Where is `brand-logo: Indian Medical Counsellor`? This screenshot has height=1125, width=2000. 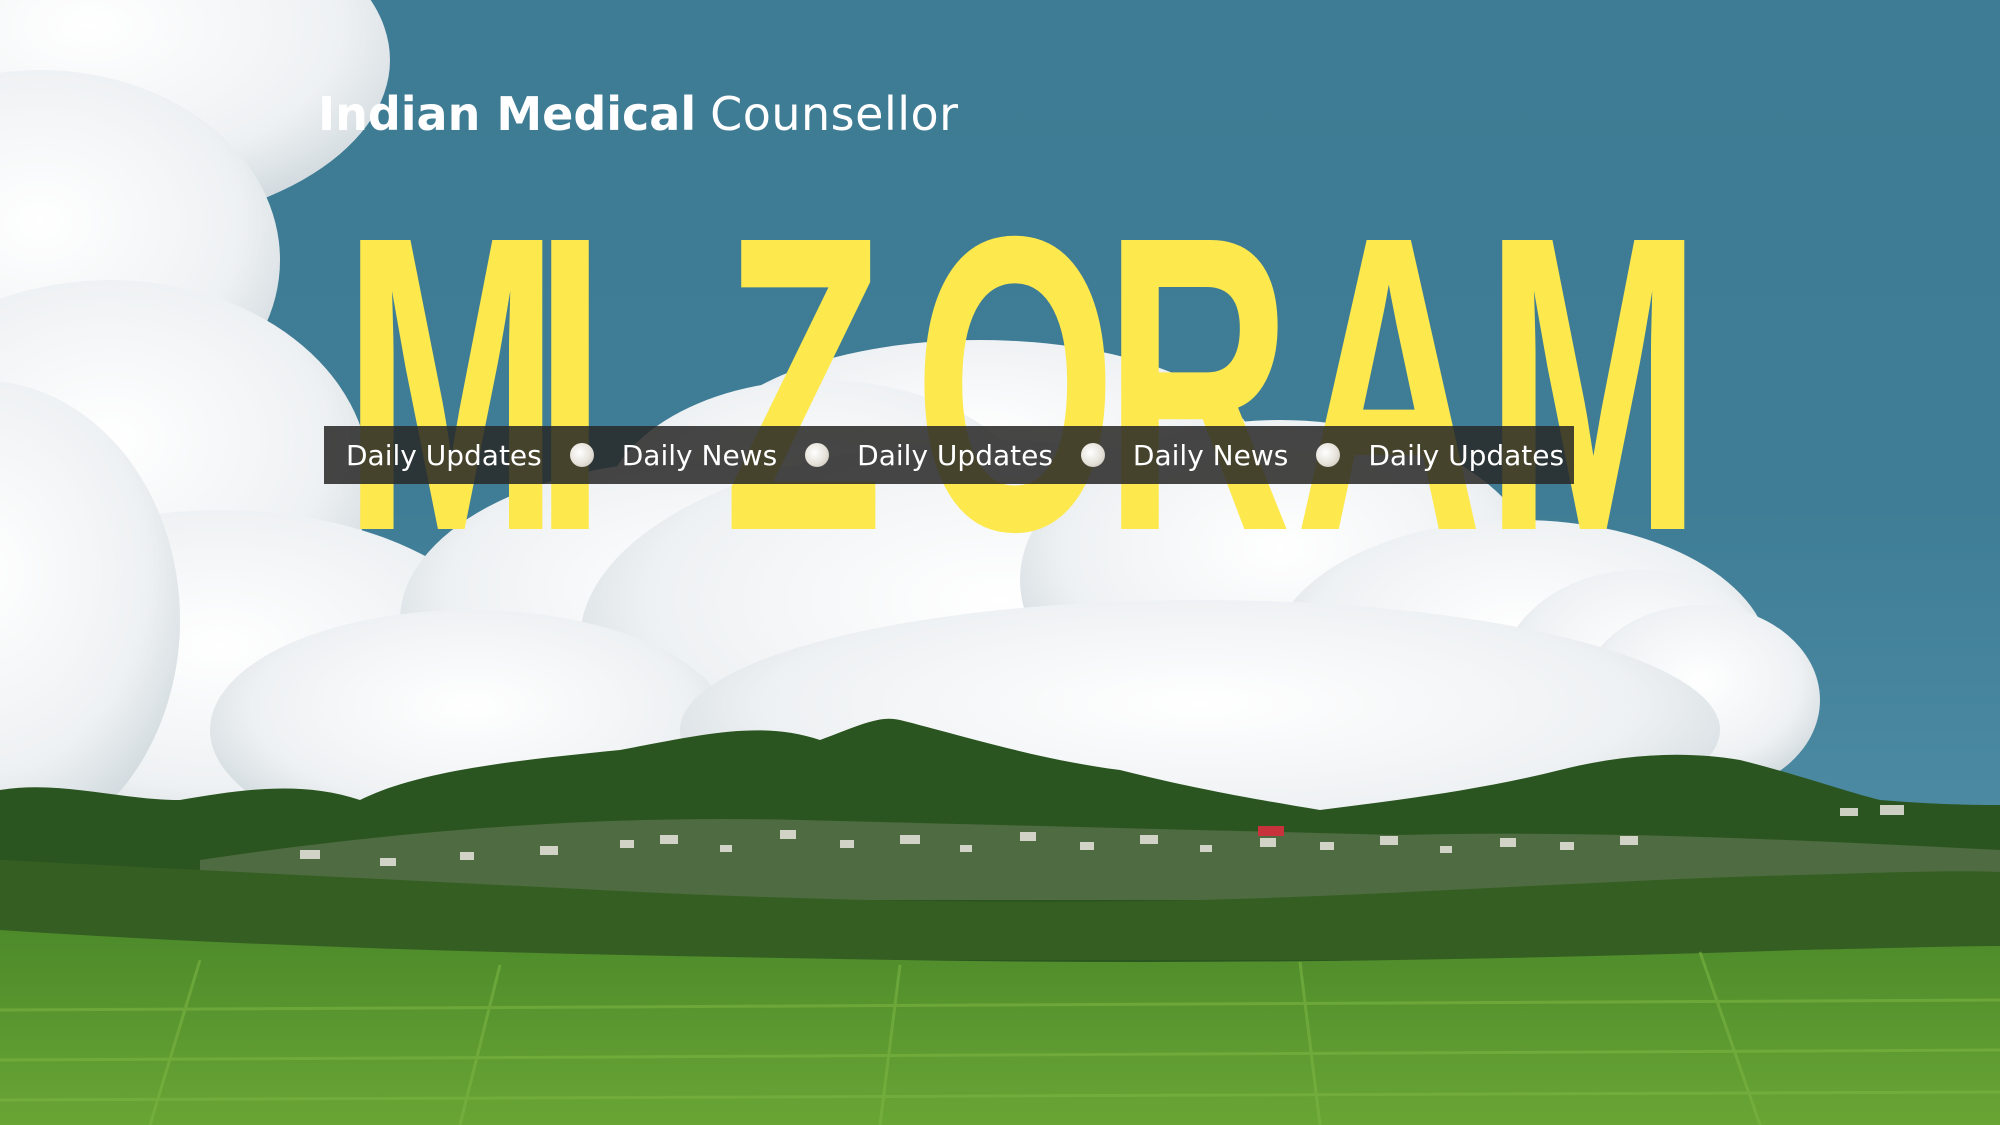 brand-logo: Indian Medical Counsellor is located at coordinates (638, 114).